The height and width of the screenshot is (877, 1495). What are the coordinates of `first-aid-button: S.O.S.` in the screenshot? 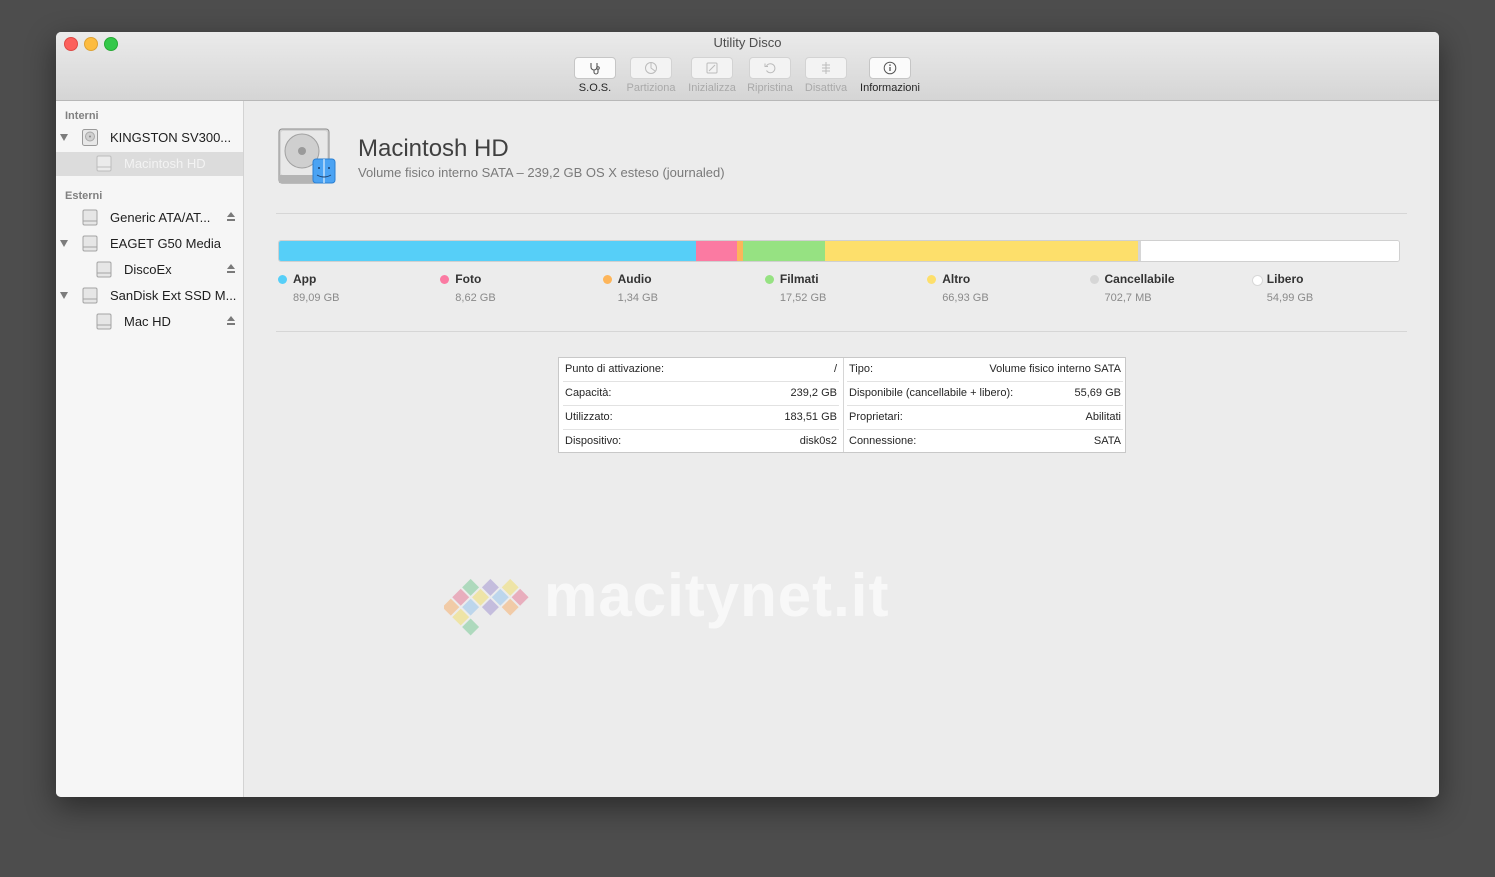 It's located at (595, 75).